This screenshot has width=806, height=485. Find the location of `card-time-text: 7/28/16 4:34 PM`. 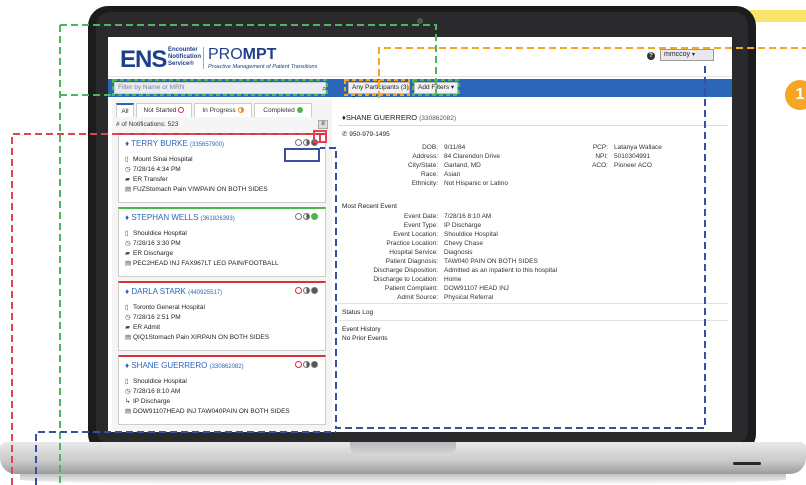

card-time-text: 7/28/16 4:34 PM is located at coordinates (157, 169).